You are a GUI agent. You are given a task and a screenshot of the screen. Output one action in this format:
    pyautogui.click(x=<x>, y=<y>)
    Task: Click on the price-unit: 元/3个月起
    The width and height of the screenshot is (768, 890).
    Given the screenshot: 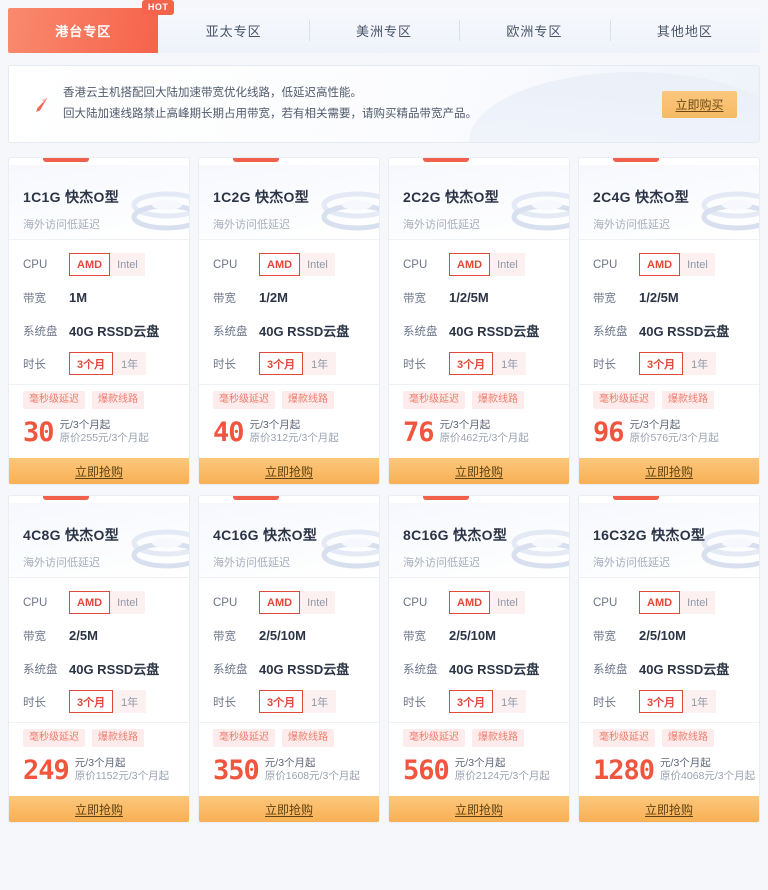 What is the action you would take?
    pyautogui.click(x=275, y=425)
    